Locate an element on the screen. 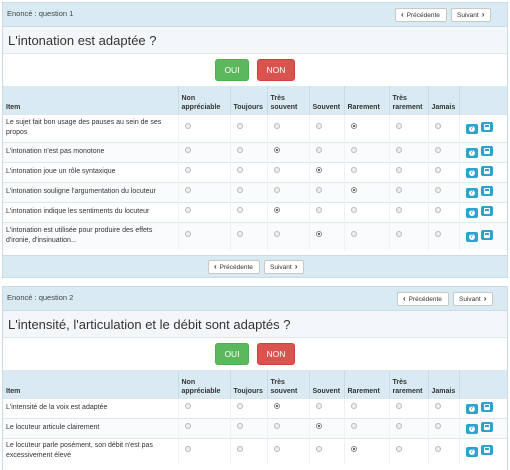 This screenshot has height=470, width=510. bottom-nav: ‹ Précédente Suivant › is located at coordinates (256, 267).